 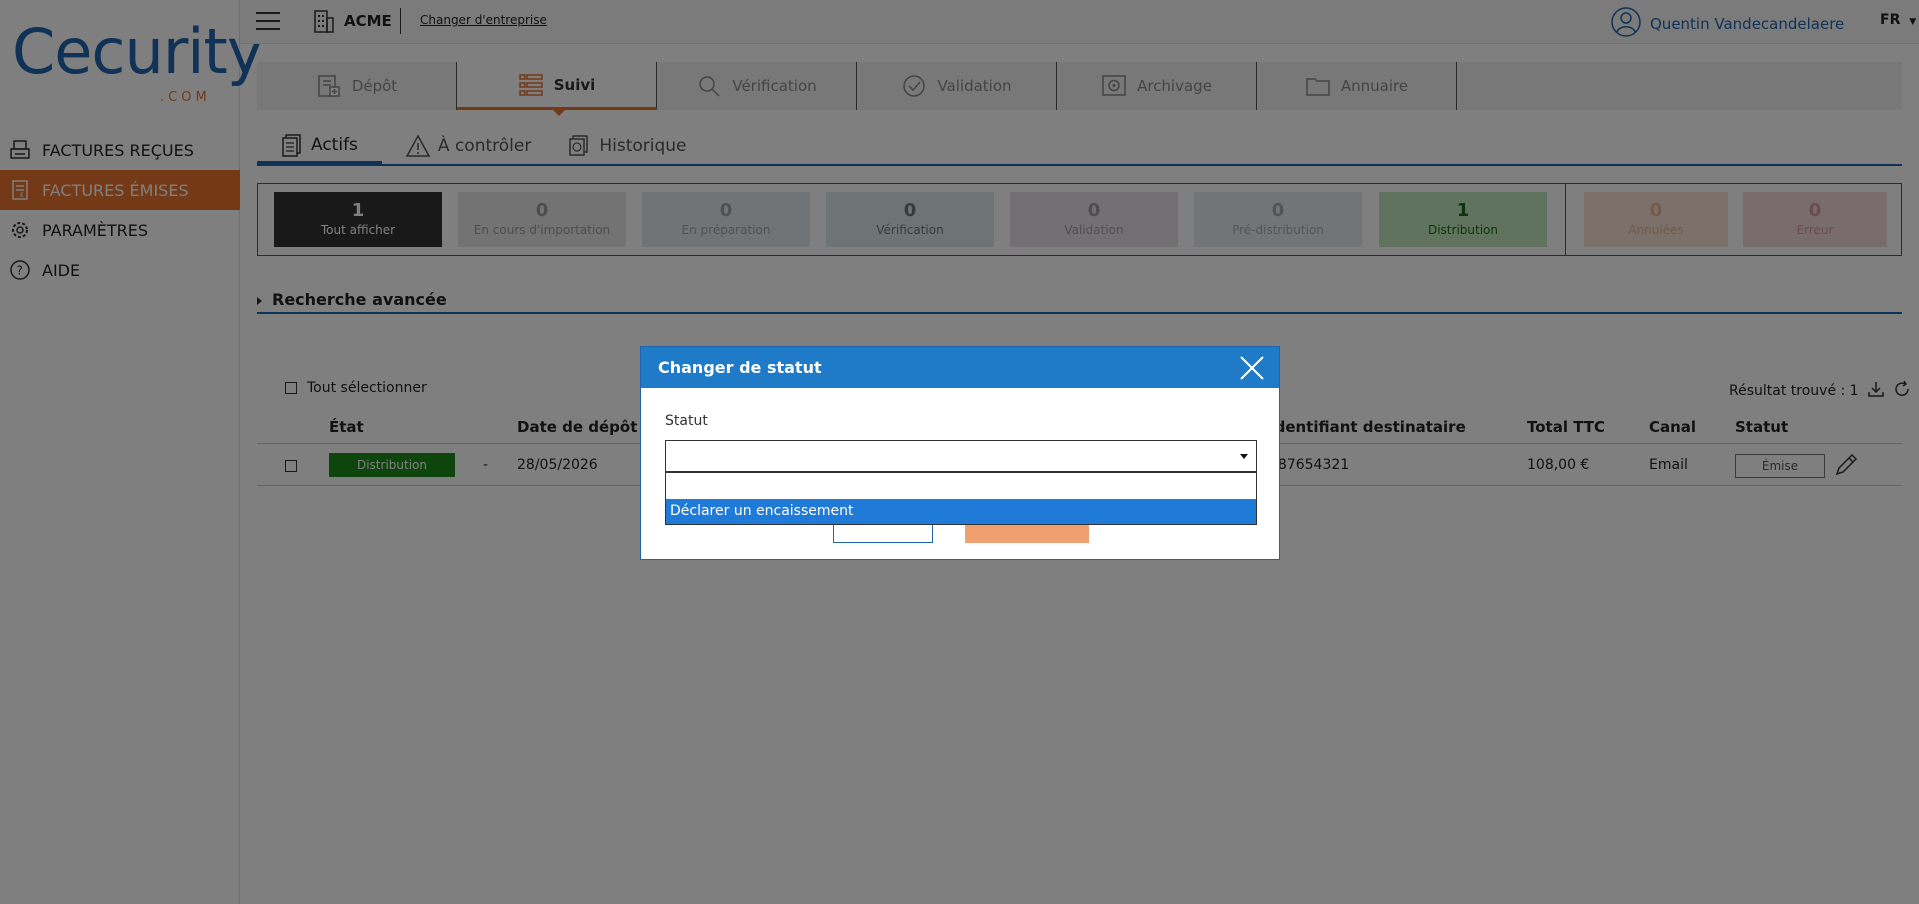 I want to click on dialog-header: Changer de statut, so click(x=960, y=367).